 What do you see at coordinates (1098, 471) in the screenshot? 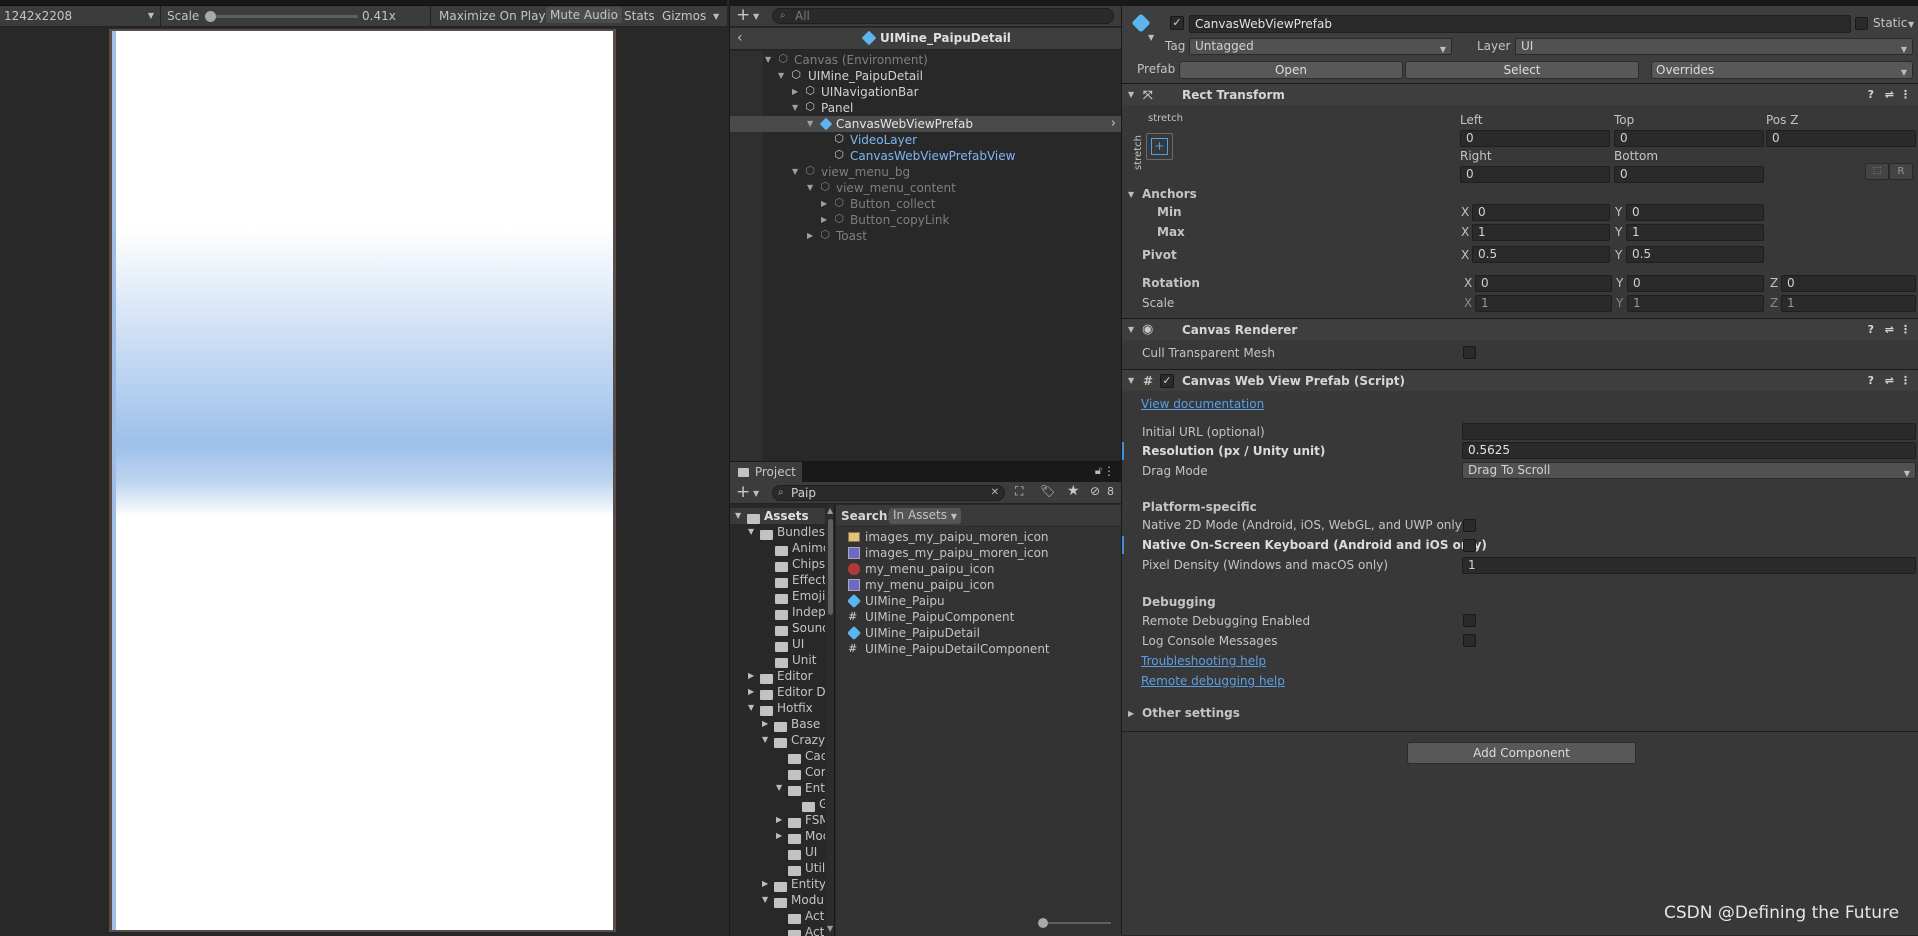
I see `lock-icon: 🔓︎` at bounding box center [1098, 471].